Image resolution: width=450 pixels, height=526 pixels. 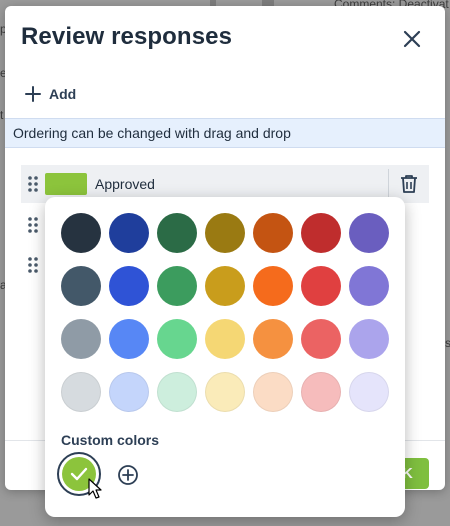 What do you see at coordinates (128, 475) in the screenshot?
I see `add-custom-color-icon` at bounding box center [128, 475].